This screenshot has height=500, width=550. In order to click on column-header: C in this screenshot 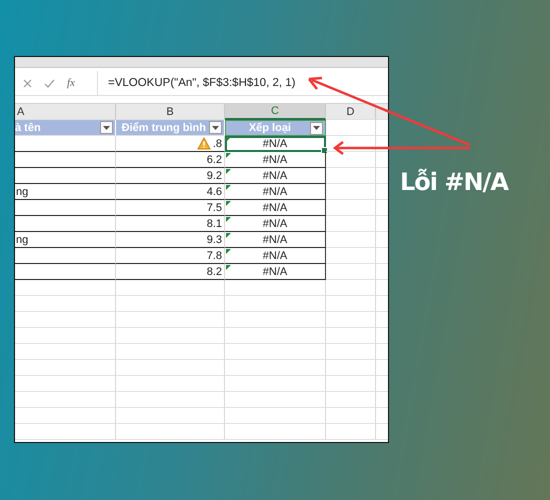, I will do `click(275, 112)`.